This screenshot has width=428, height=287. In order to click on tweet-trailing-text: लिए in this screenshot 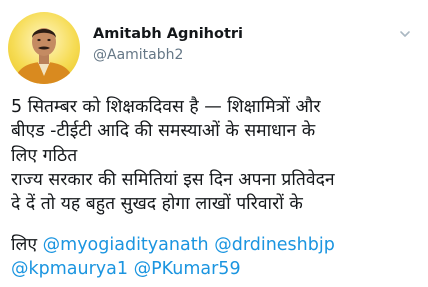, I will do `click(24, 245)`.